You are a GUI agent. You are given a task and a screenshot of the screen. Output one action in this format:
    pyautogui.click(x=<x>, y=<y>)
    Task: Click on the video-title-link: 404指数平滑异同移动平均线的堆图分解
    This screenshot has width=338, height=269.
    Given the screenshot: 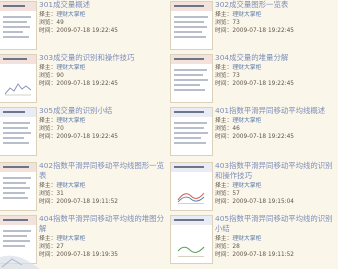 What is the action you would take?
    pyautogui.click(x=102, y=224)
    